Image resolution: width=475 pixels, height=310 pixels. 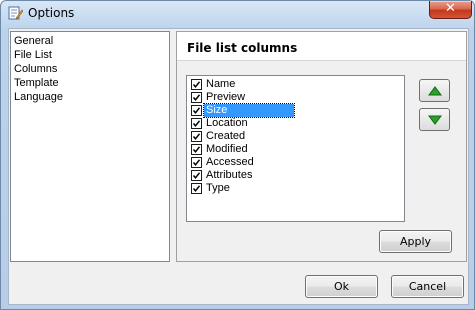 What do you see at coordinates (242, 48) in the screenshot?
I see `panel-title: File list columns` at bounding box center [242, 48].